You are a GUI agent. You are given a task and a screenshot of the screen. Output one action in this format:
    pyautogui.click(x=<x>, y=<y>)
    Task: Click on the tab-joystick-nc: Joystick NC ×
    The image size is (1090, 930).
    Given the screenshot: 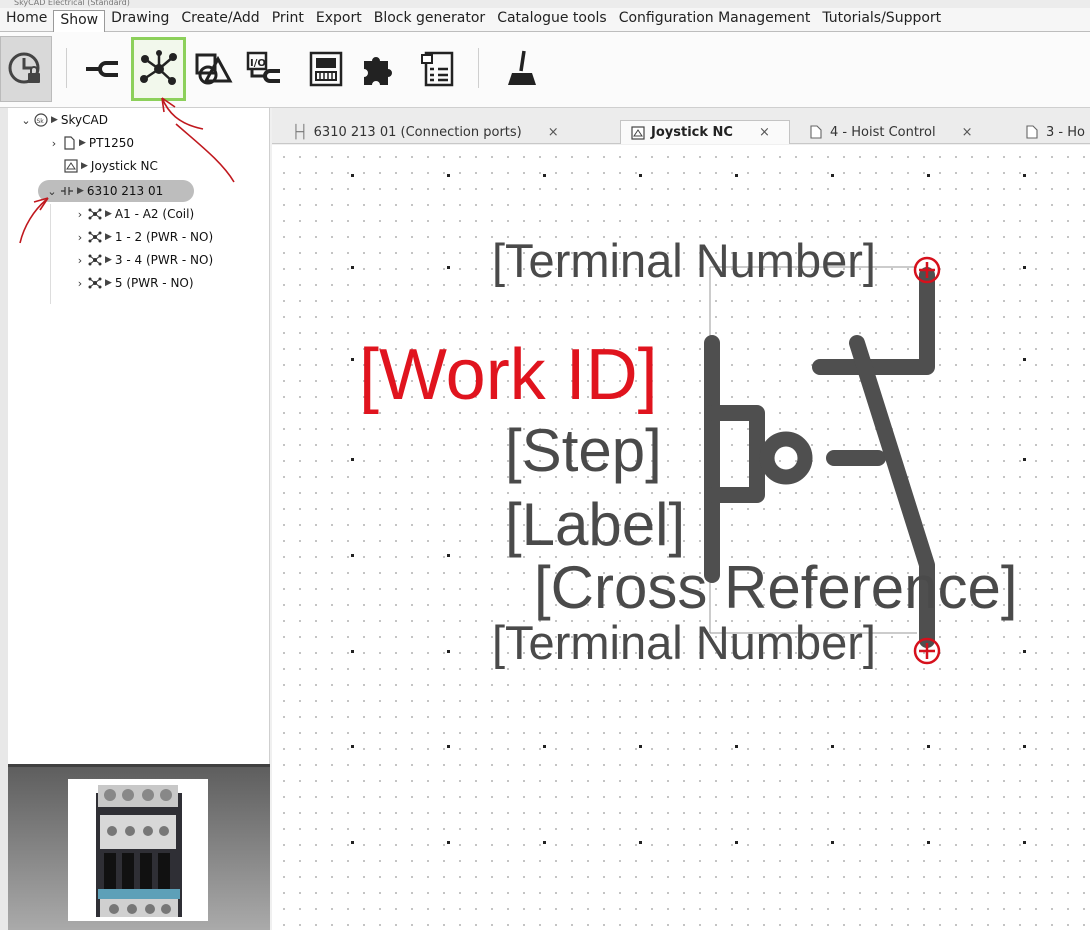 What is the action you would take?
    pyautogui.click(x=705, y=132)
    